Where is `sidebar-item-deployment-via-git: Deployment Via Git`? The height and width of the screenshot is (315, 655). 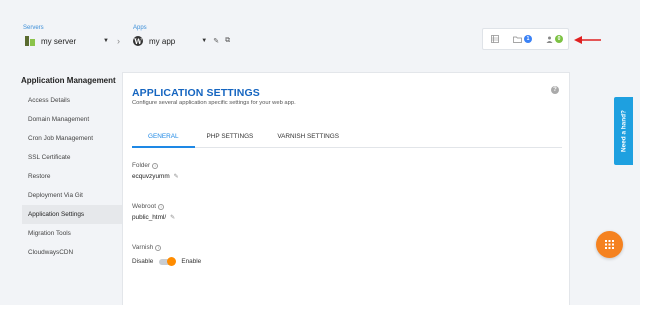 sidebar-item-deployment-via-git: Deployment Via Git is located at coordinates (73, 195).